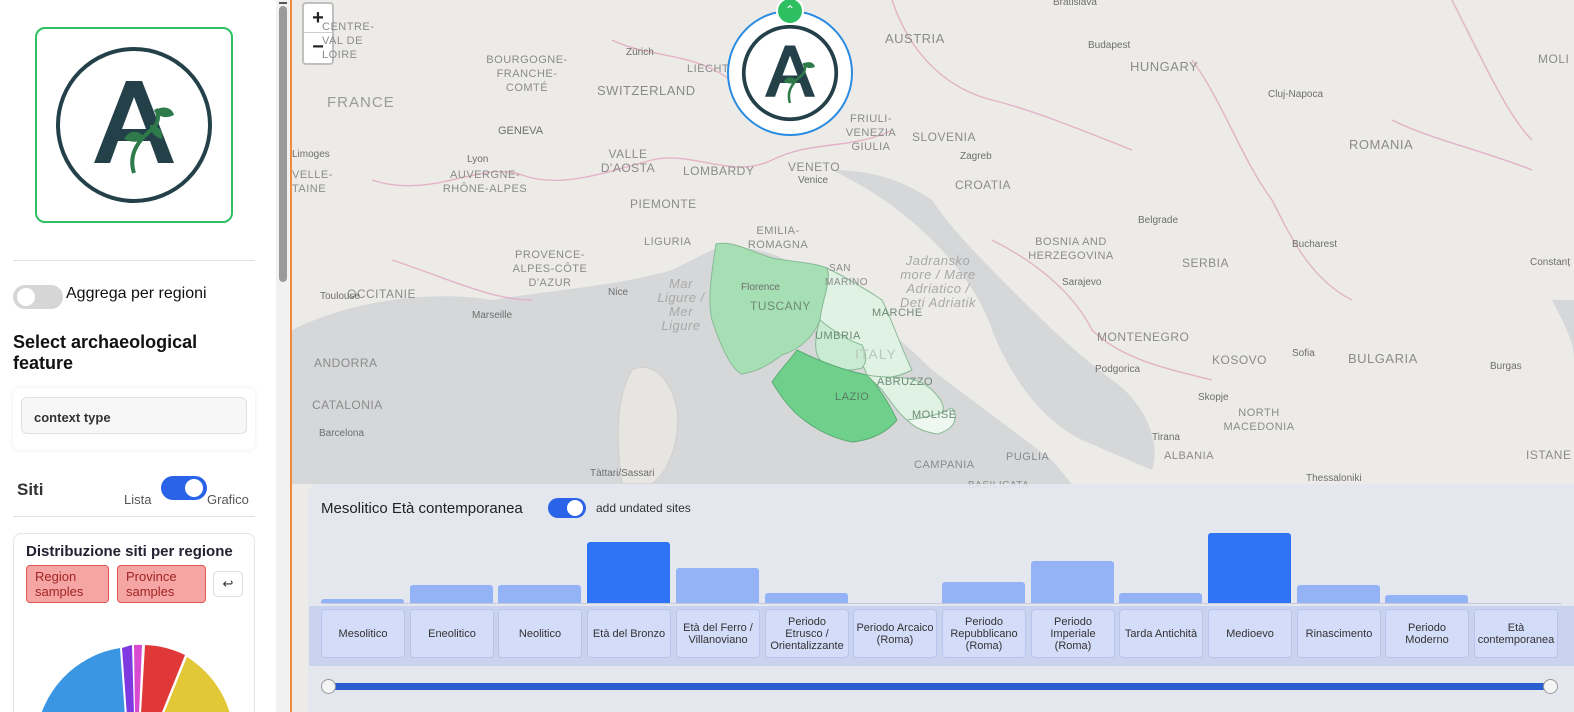 This screenshot has width=1574, height=712. I want to click on map-label-campania: CAMPANIA, so click(944, 465).